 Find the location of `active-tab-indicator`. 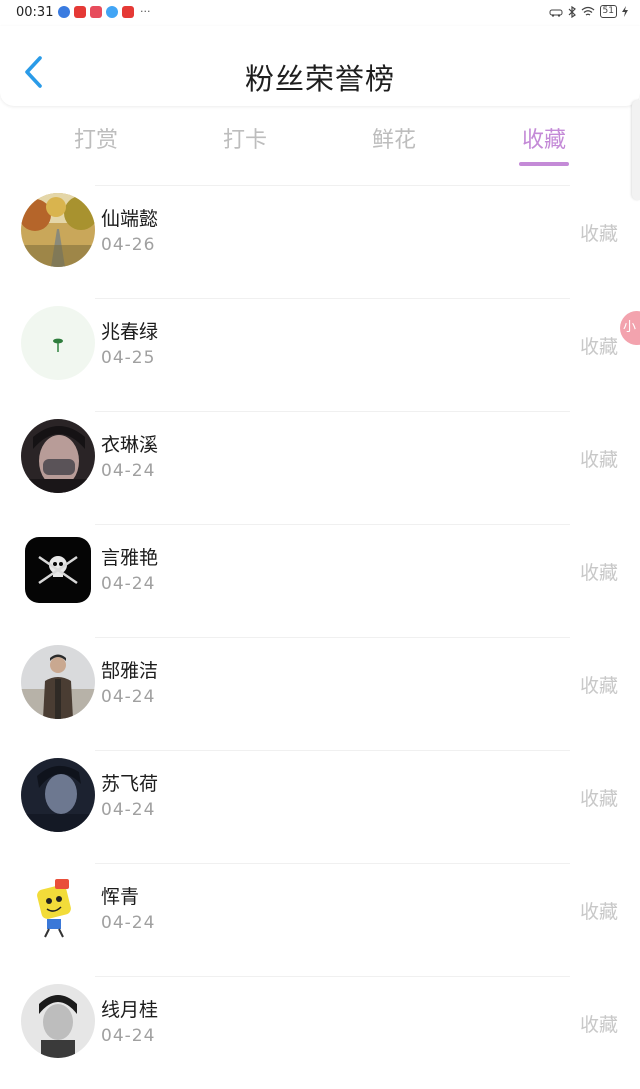

active-tab-indicator is located at coordinates (544, 164).